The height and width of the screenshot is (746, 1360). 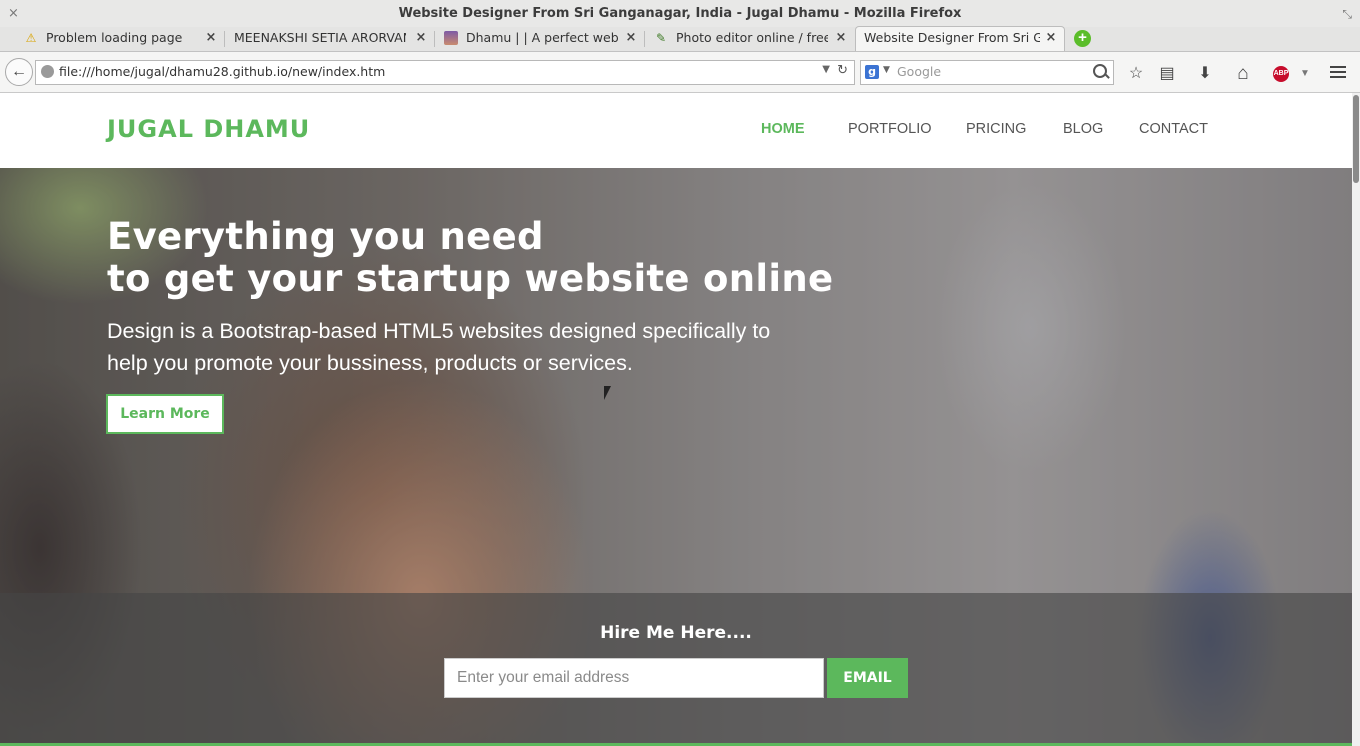 I want to click on tab-website-designer: Website Designer From Sri Gan... ×, so click(x=960, y=39).